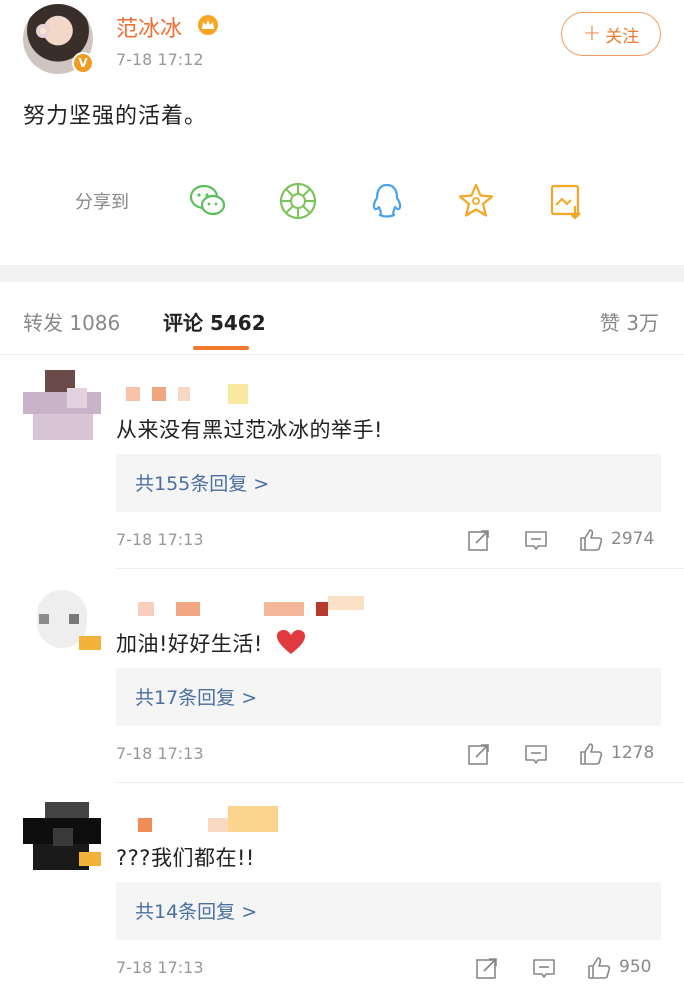 The width and height of the screenshot is (684, 1000). Describe the element at coordinates (388, 697) in the screenshot. I see `reply-summary: 共17条回复 >` at that location.